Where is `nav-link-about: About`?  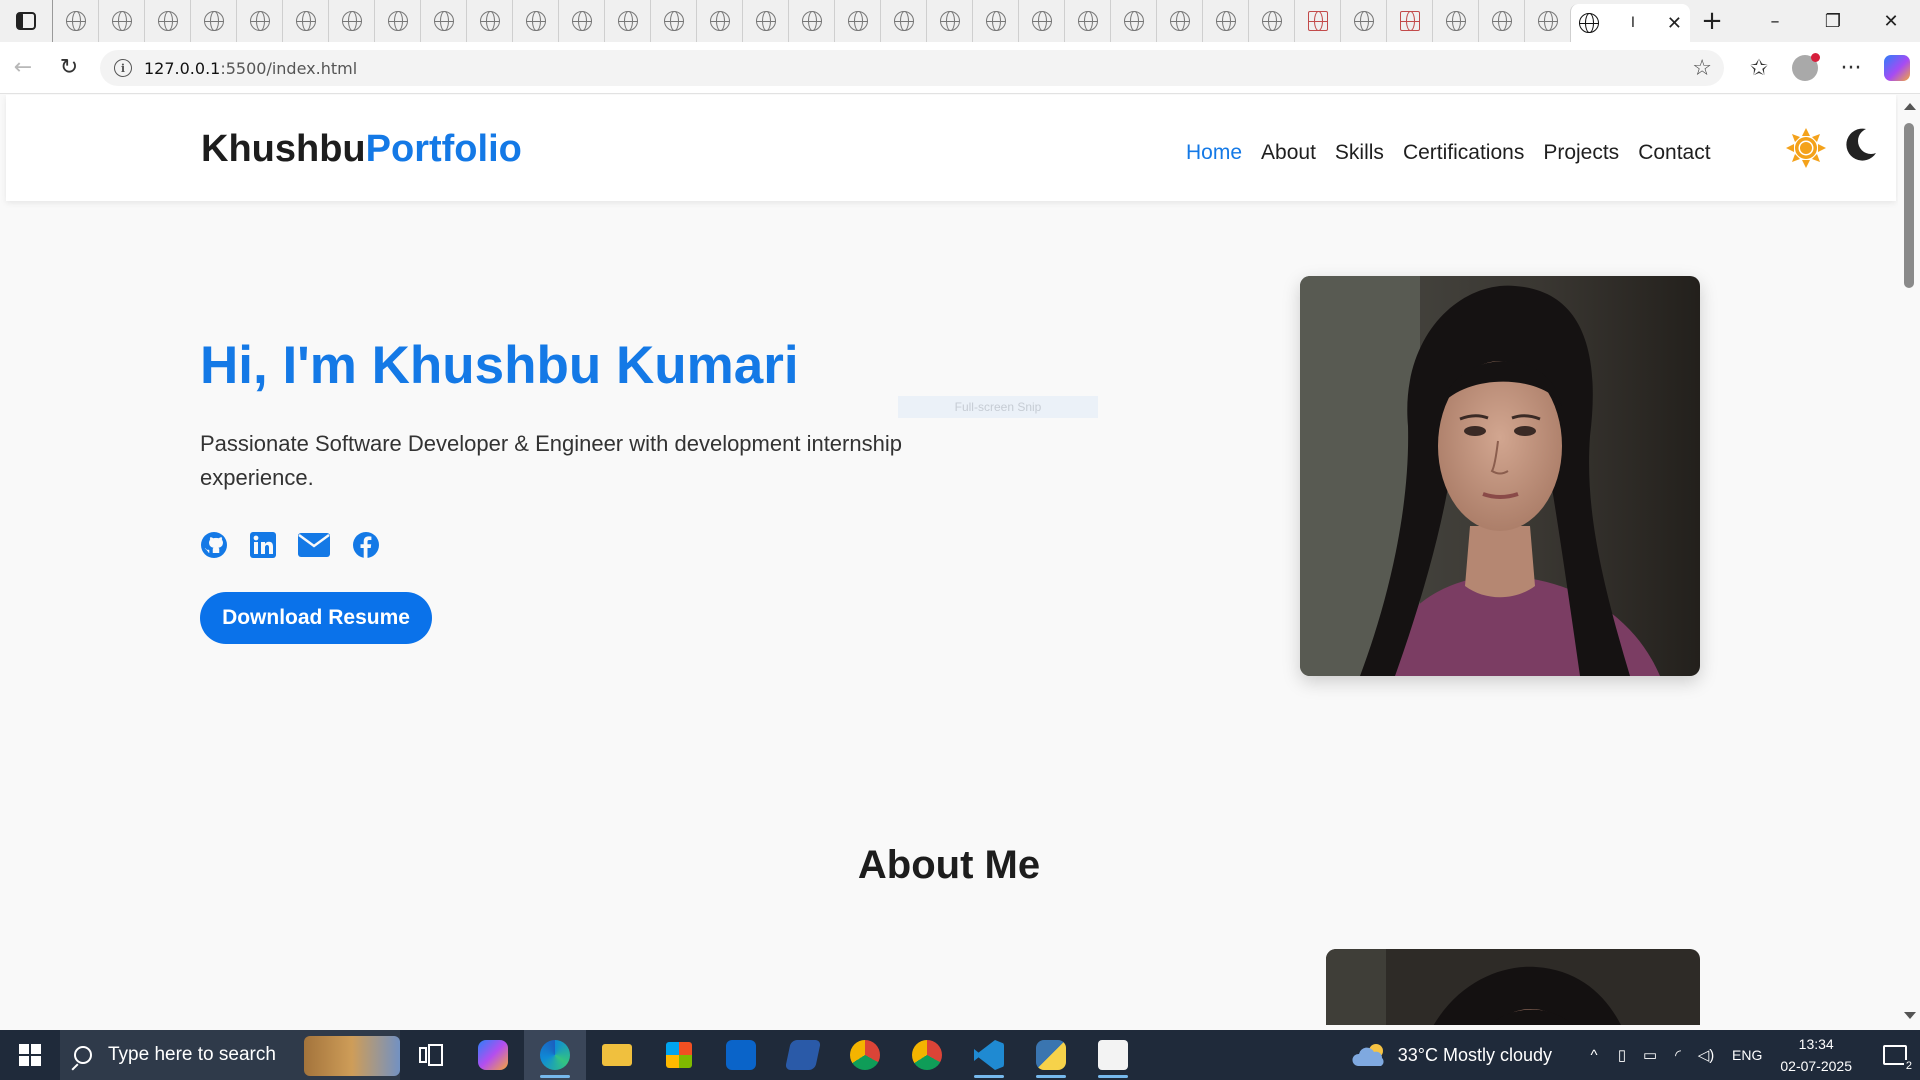 nav-link-about: About is located at coordinates (1288, 153).